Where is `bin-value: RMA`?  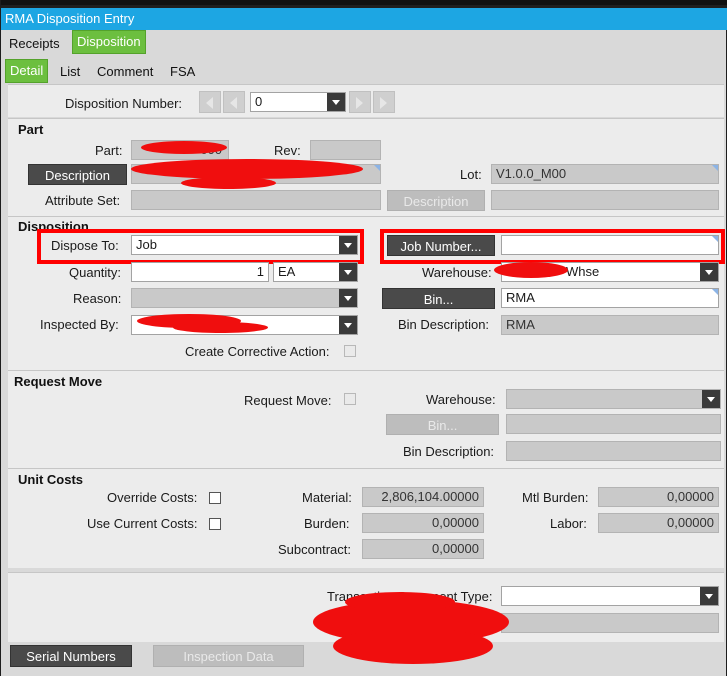 bin-value: RMA is located at coordinates (520, 297).